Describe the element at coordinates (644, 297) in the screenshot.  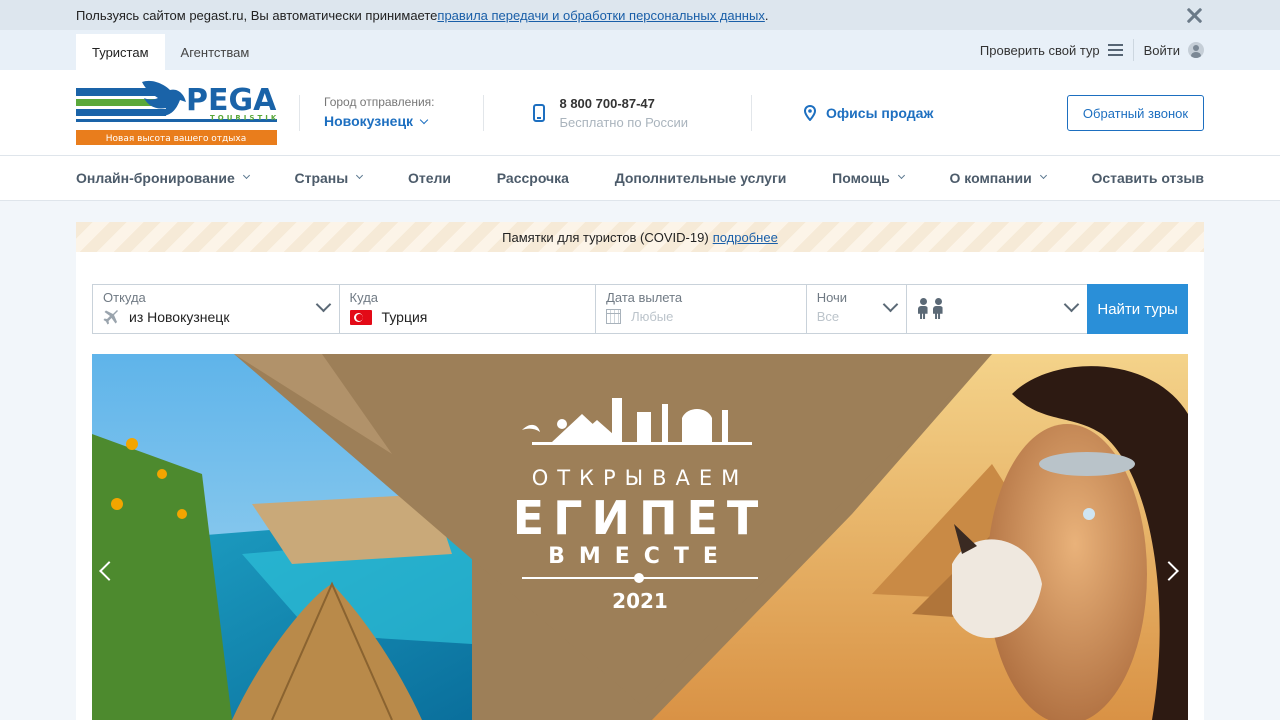
I see `date-label: Дата вылета` at that location.